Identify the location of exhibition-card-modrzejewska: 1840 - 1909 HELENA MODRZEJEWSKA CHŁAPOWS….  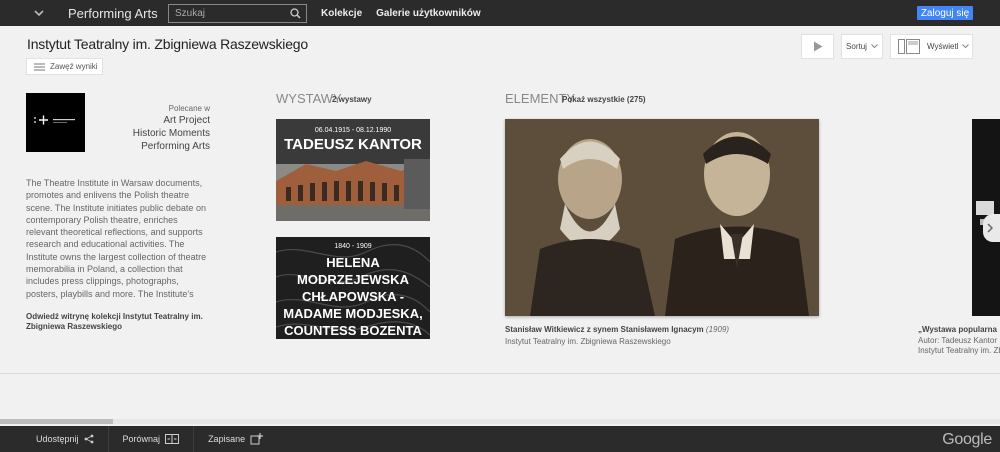
(353, 288).